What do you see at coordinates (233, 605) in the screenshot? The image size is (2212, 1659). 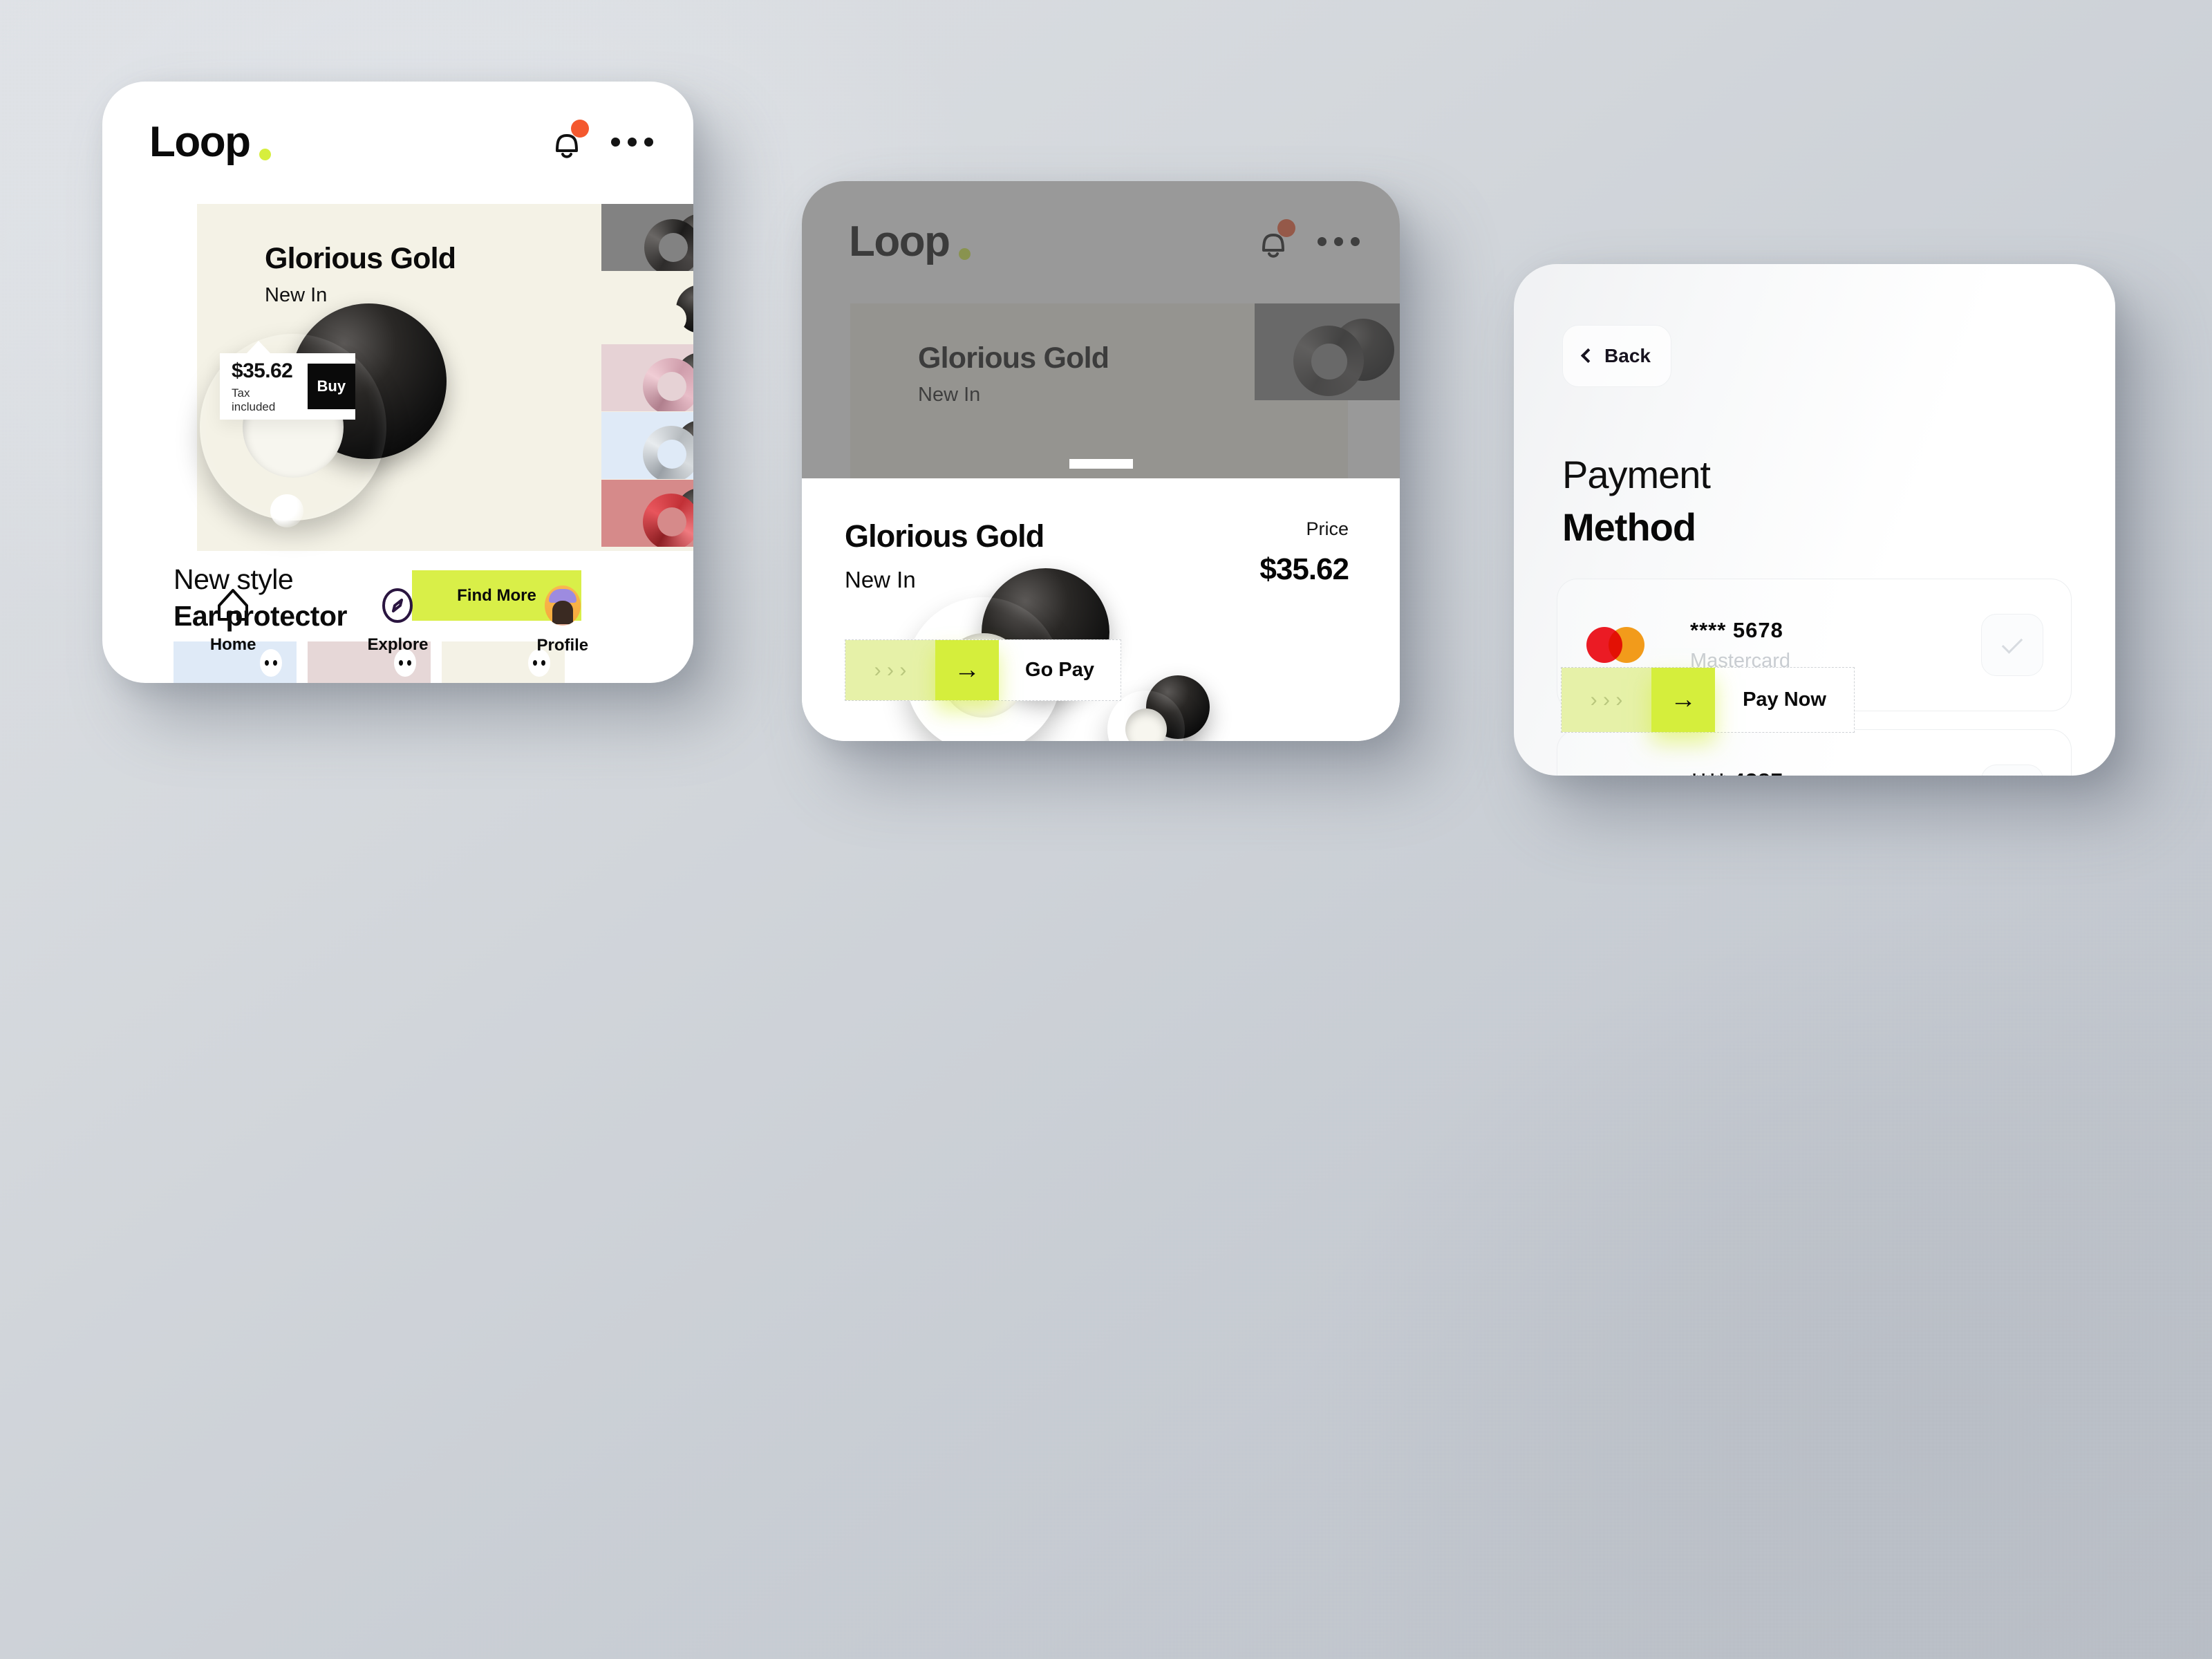 I see `home-icon` at bounding box center [233, 605].